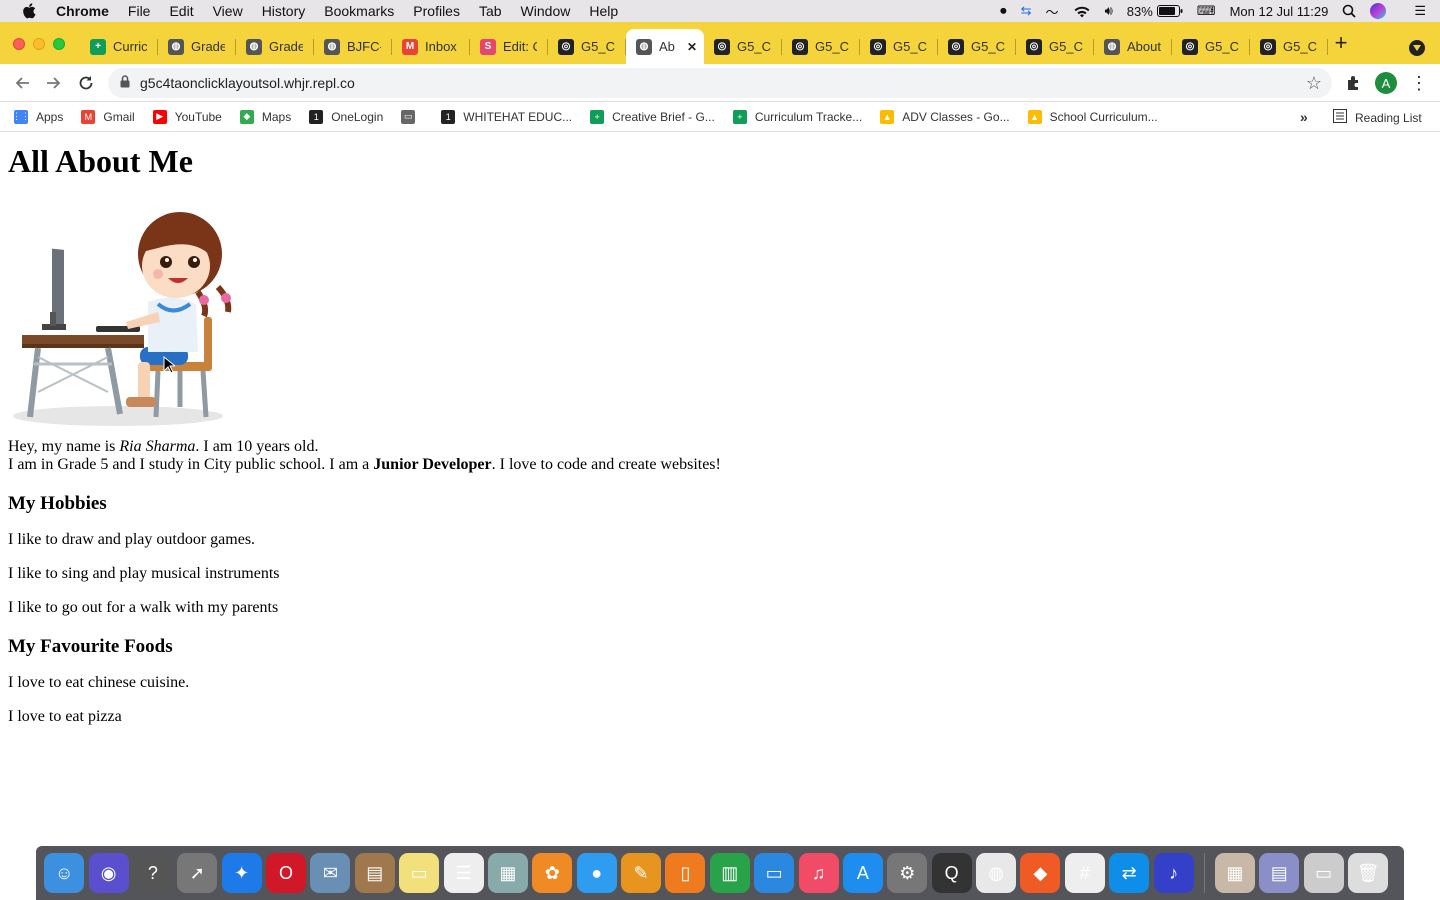  Describe the element at coordinates (1419, 83) in the screenshot. I see `chrome-menu-icon: ⋮` at that location.